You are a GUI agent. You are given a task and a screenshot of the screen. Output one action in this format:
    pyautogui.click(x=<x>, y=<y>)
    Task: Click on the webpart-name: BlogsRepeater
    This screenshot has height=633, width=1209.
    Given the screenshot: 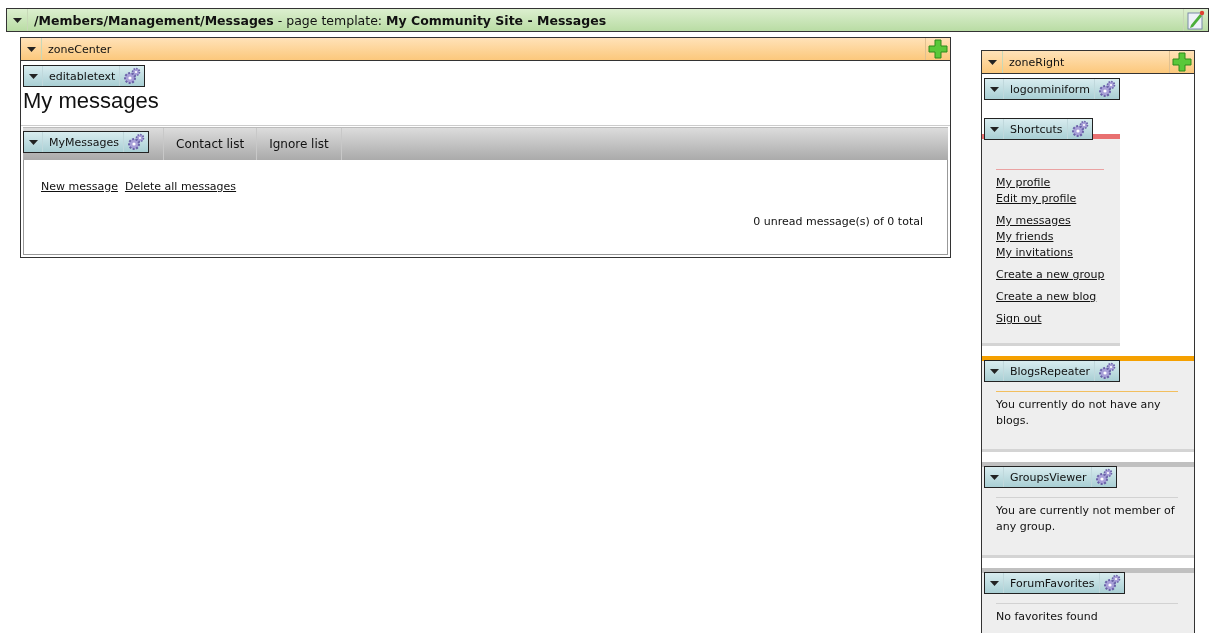 What is the action you would take?
    pyautogui.click(x=1050, y=371)
    